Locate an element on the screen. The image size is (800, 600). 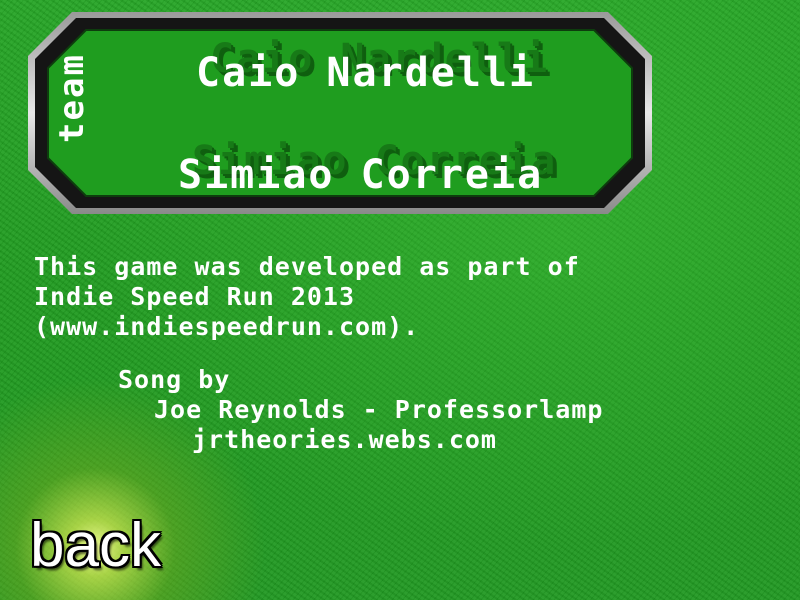
team-member-1-name: Caio Nardelli is located at coordinates (366, 73).